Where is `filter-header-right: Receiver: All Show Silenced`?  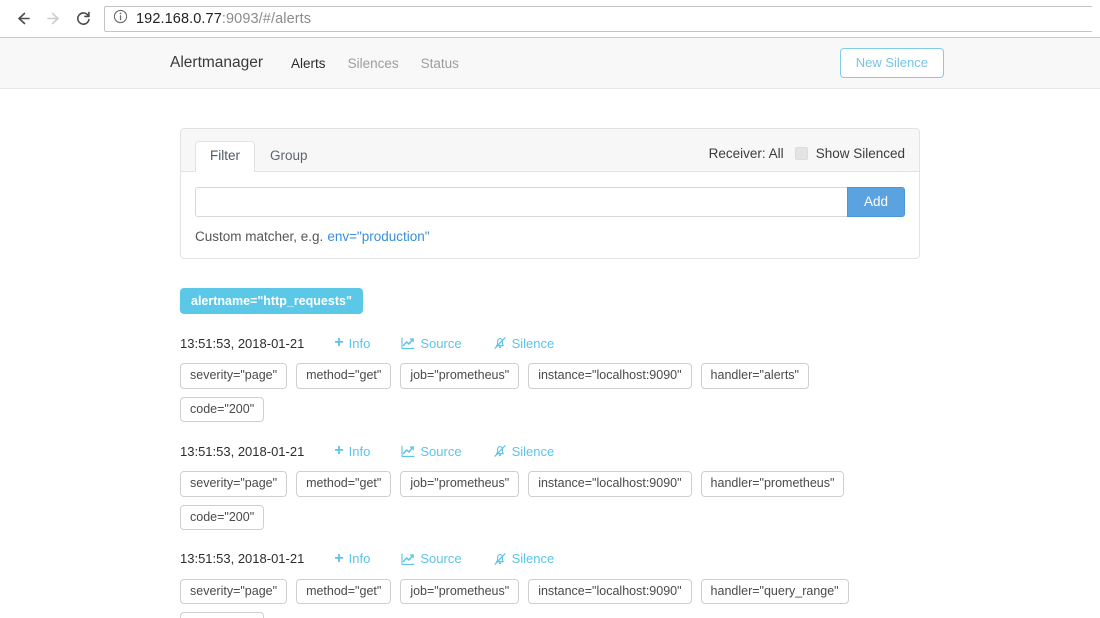
filter-header-right: Receiver: All Show Silenced is located at coordinates (807, 158).